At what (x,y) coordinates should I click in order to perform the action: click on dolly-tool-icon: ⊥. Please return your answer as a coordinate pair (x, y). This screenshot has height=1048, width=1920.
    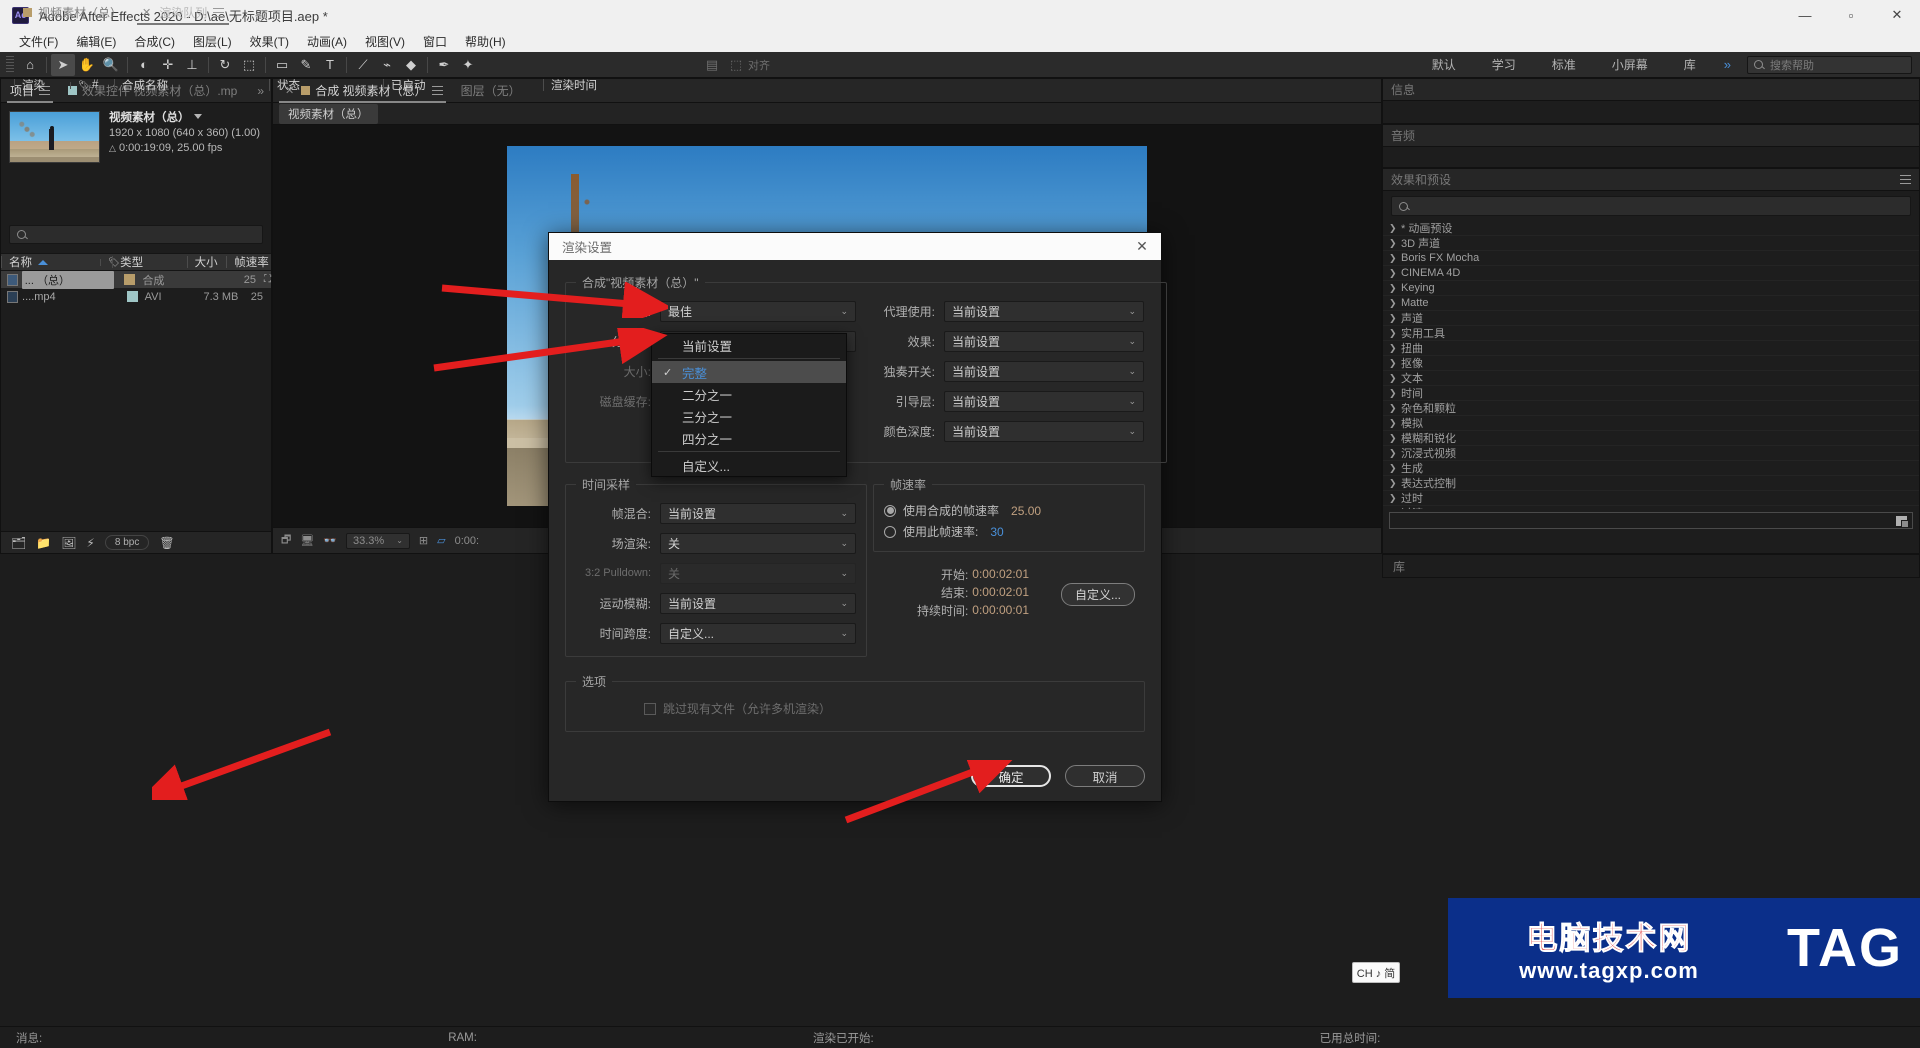
    Looking at the image, I should click on (192, 65).